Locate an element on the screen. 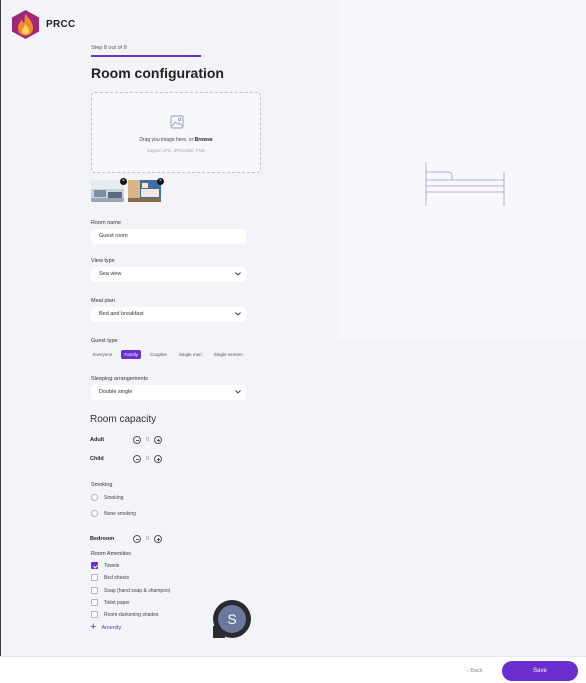 This screenshot has width=586, height=683. child-count: 0 is located at coordinates (148, 459).